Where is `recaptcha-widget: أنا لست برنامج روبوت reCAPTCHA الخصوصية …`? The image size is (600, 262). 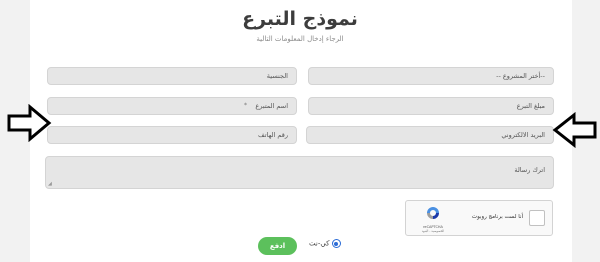 recaptcha-widget: أنا لست برنامج روبوت reCAPTCHA الخصوصية … is located at coordinates (479, 218).